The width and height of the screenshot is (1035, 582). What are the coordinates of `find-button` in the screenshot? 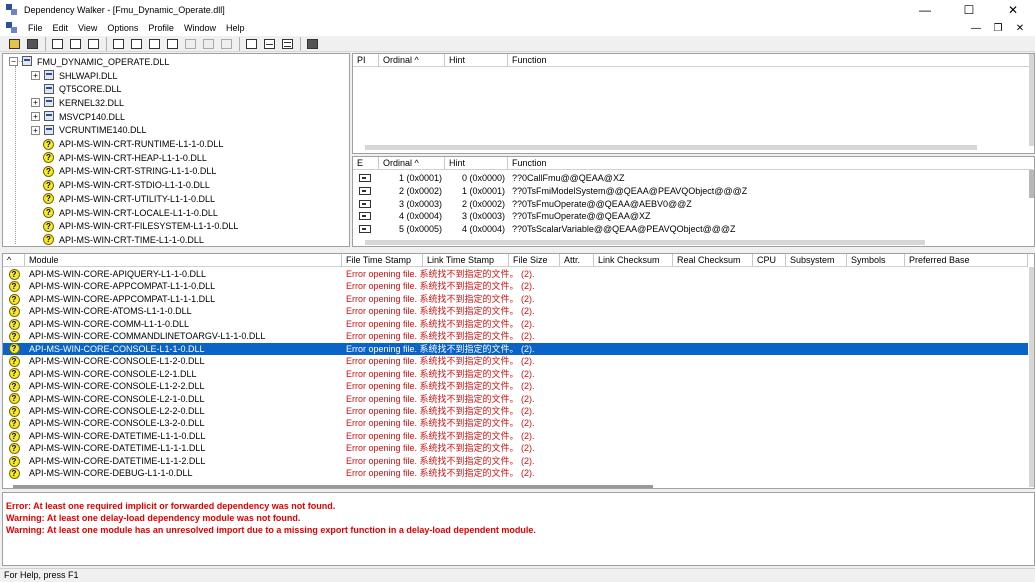 It's located at (190, 44).